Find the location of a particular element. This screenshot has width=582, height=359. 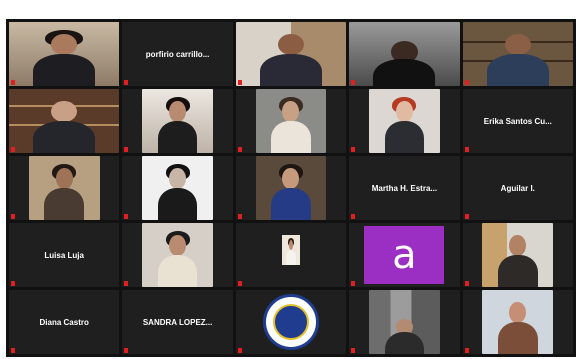

avatar-letter: a is located at coordinates (404, 255).